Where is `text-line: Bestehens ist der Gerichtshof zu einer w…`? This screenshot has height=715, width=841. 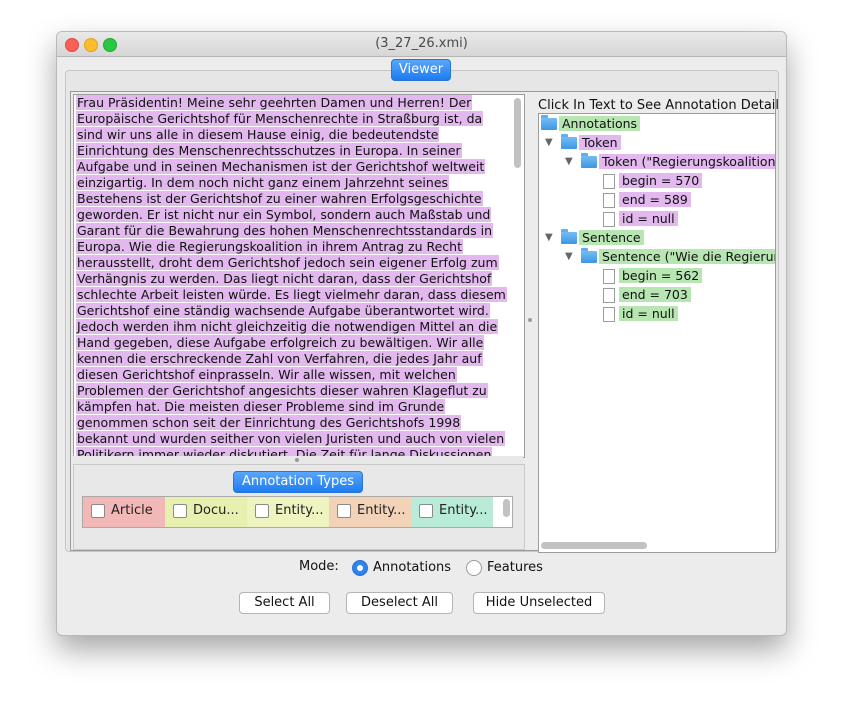
text-line: Bestehens ist der Gerichtshof zu einer w… is located at coordinates (292, 199).